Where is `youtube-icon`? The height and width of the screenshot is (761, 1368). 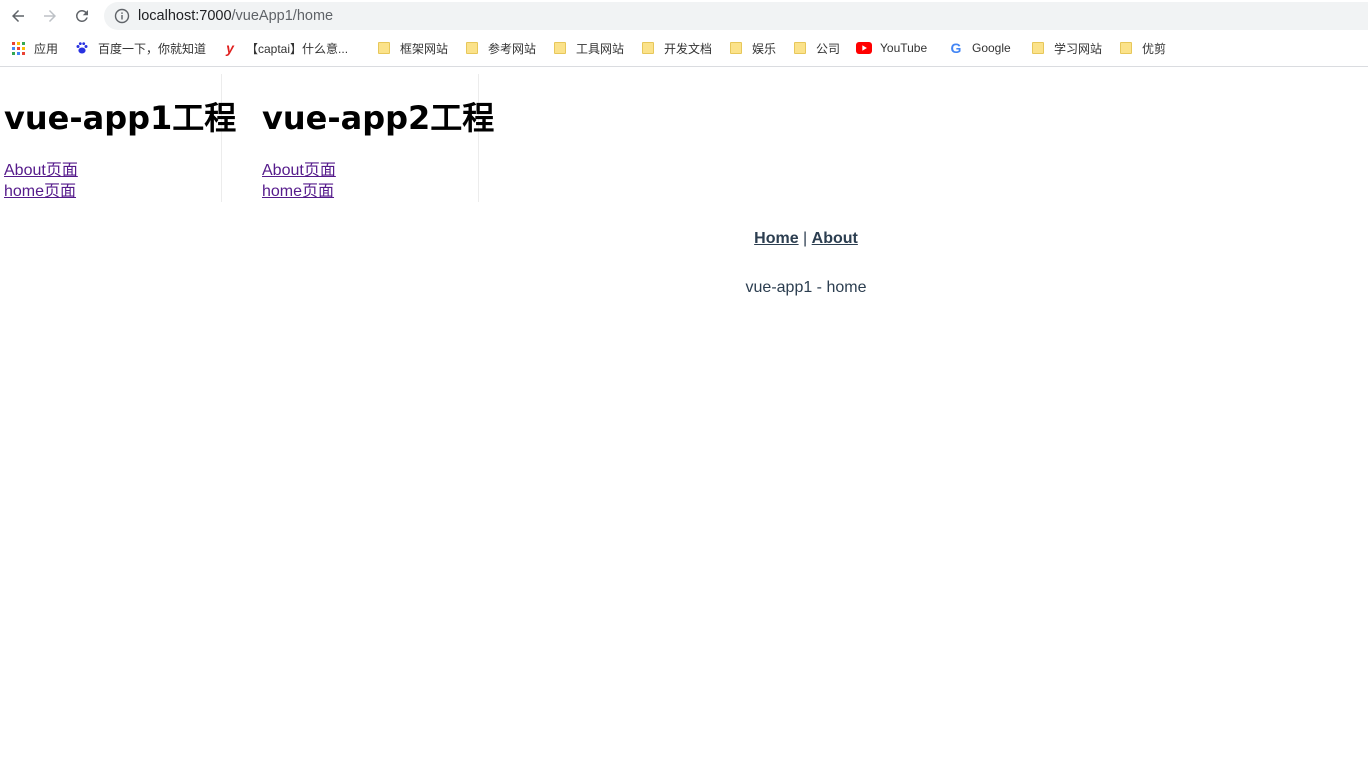
youtube-icon is located at coordinates (864, 48).